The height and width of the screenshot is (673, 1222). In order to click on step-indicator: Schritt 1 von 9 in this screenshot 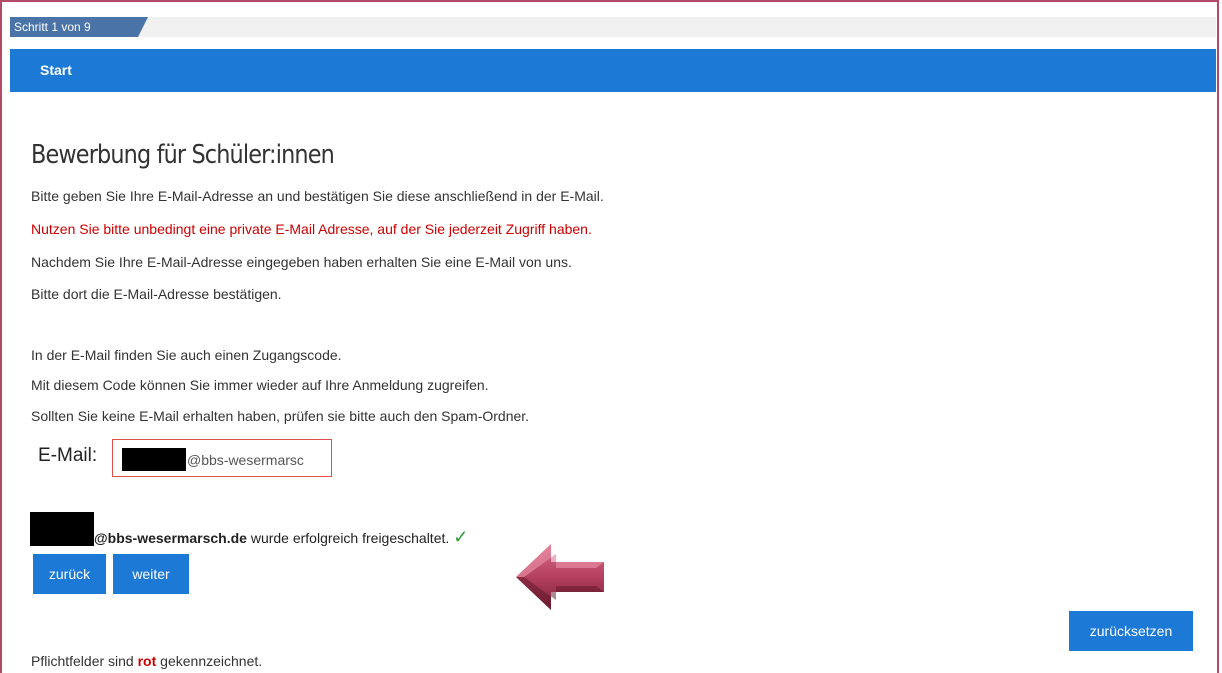, I will do `click(79, 27)`.